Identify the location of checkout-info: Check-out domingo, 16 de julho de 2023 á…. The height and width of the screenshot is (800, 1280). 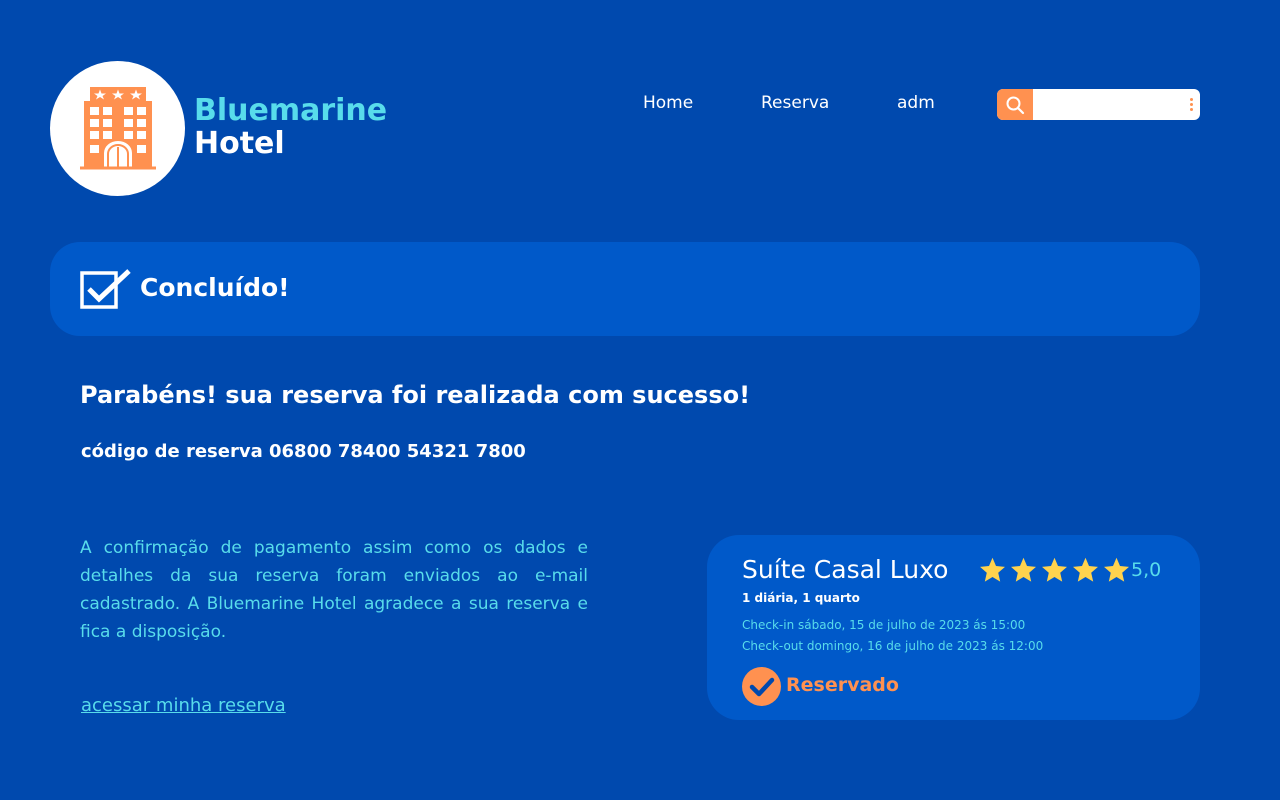
(893, 646).